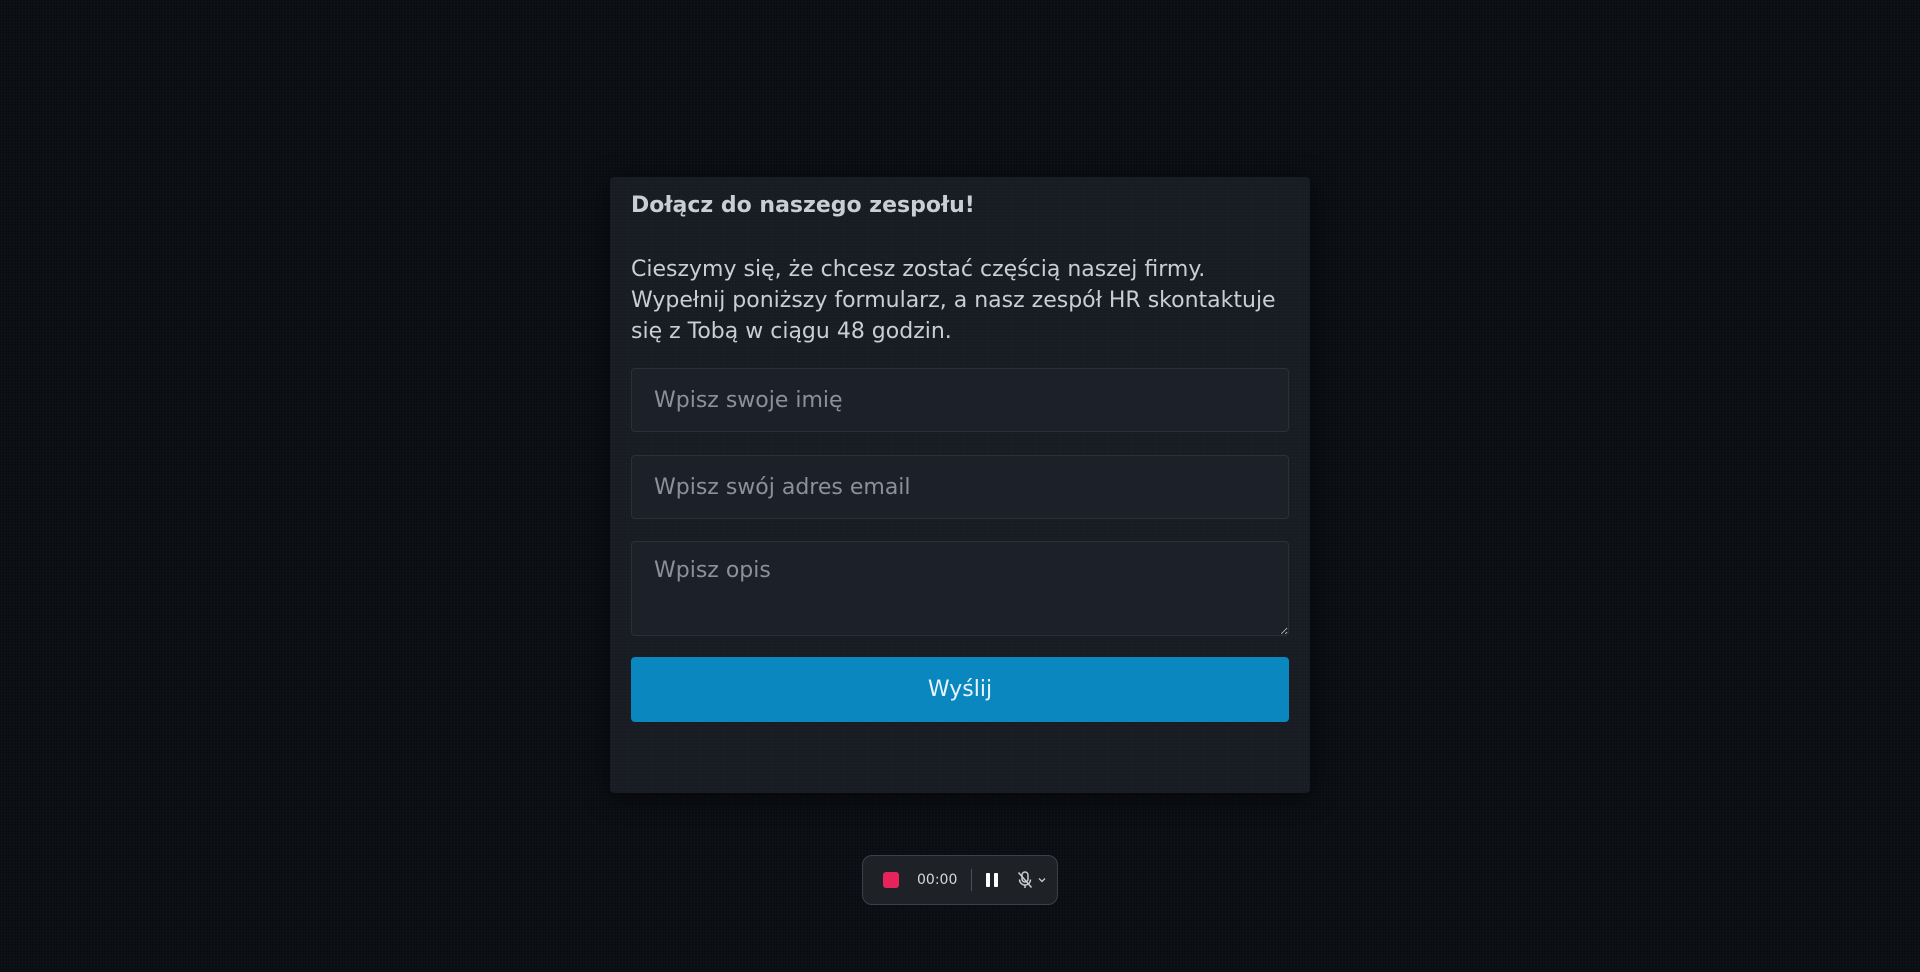 This screenshot has height=972, width=1920. Describe the element at coordinates (937, 880) in the screenshot. I see `recording-timer: 00:00` at that location.